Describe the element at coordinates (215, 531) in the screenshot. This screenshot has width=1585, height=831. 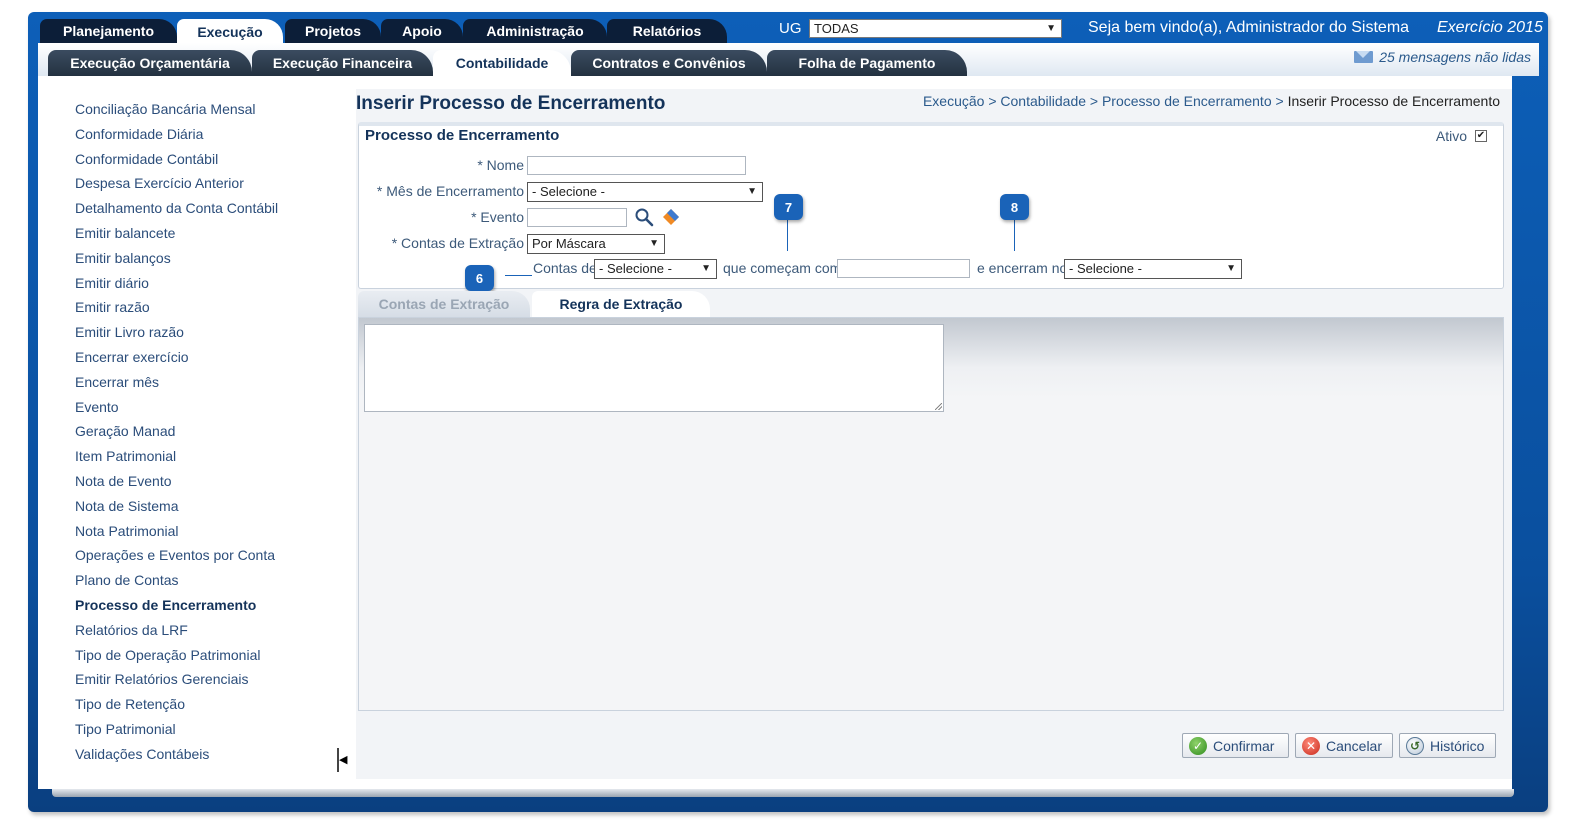
I see `sidebar-item-nota-patrimonial: Nota Patrimonial` at that location.